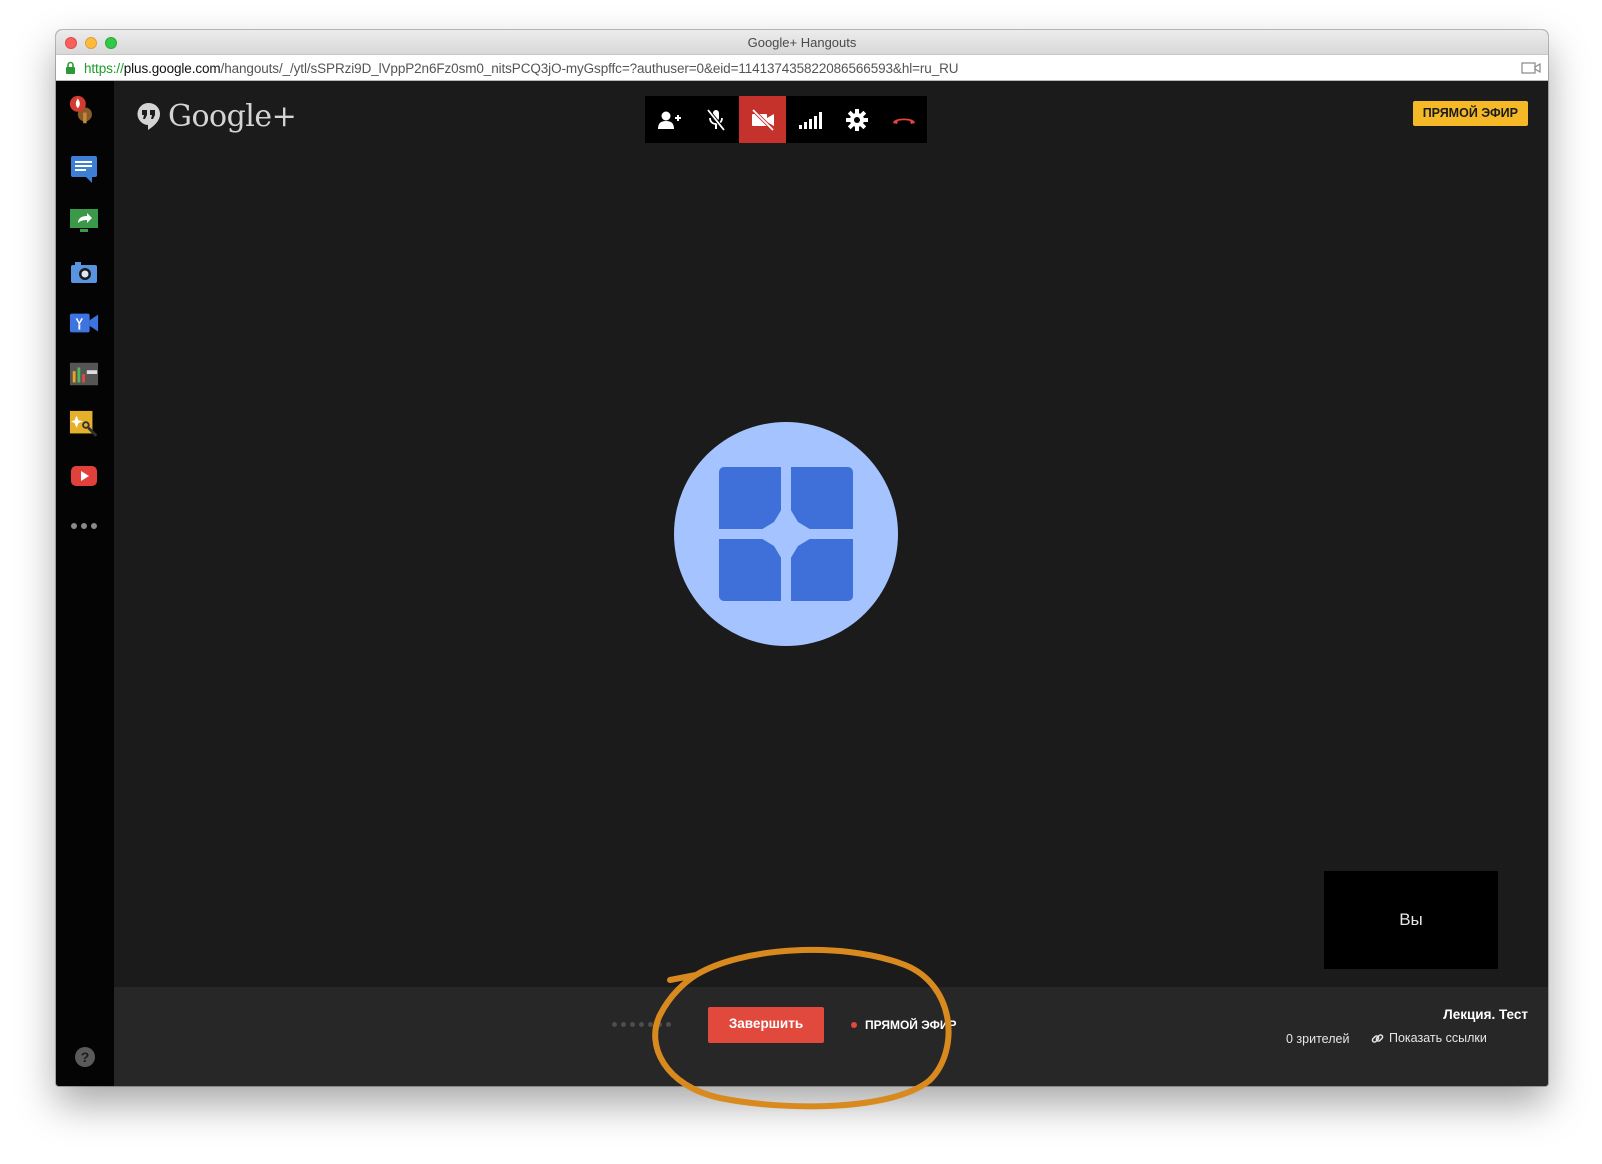 The image size is (1602, 1164). Describe the element at coordinates (641, 1024) in the screenshot. I see `loading-dots` at that location.